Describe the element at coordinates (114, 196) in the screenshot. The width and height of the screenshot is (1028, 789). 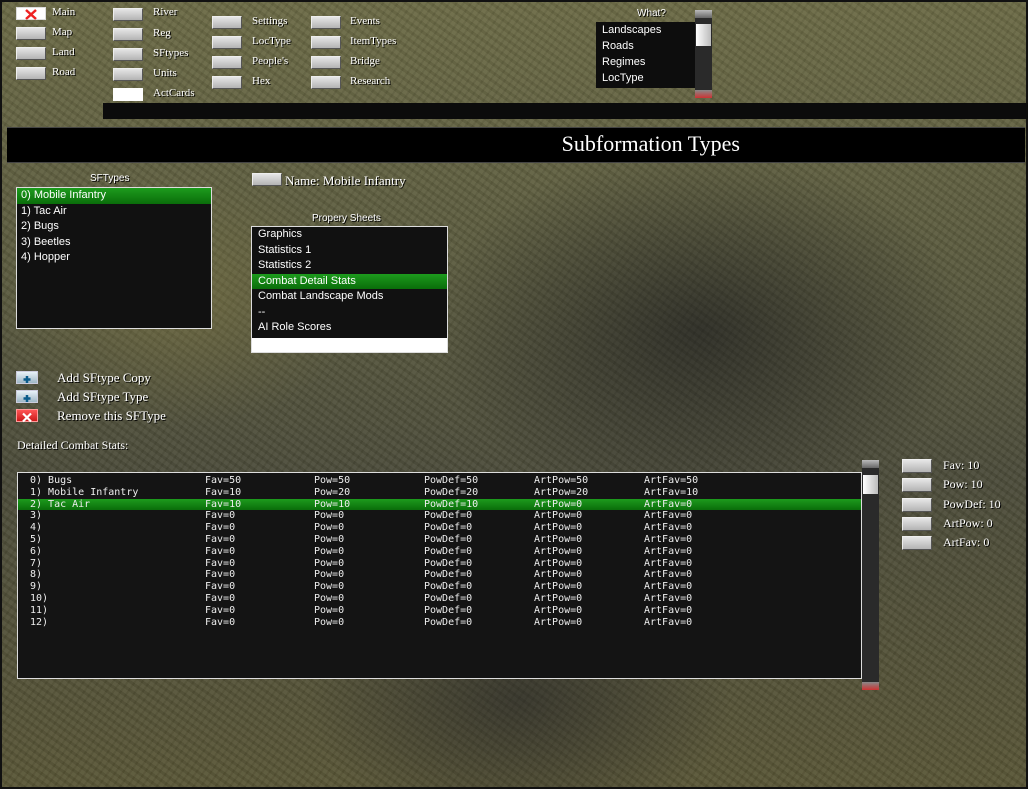
I see `sftypes-item-0: 0) Mobile Infantry` at that location.